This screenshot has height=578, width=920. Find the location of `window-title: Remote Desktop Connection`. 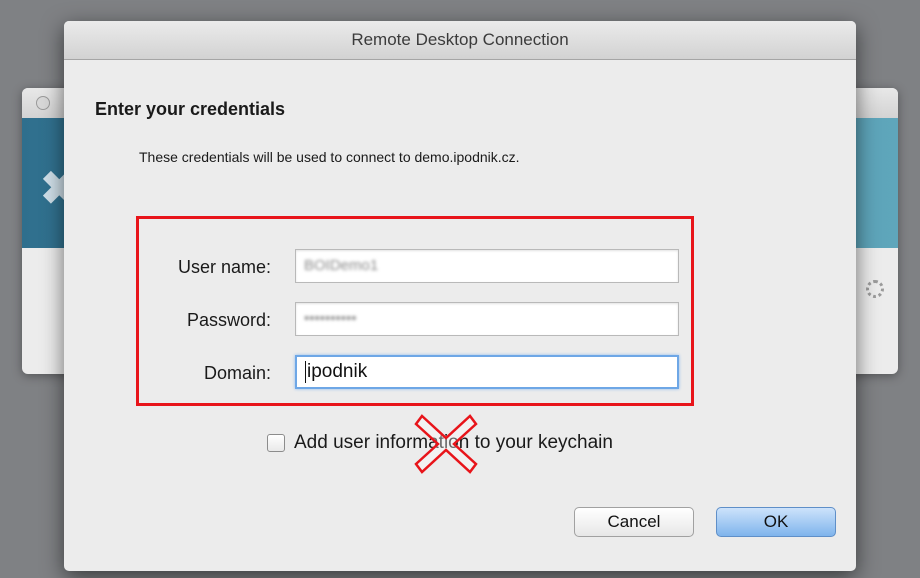

window-title: Remote Desktop Connection is located at coordinates (460, 40).